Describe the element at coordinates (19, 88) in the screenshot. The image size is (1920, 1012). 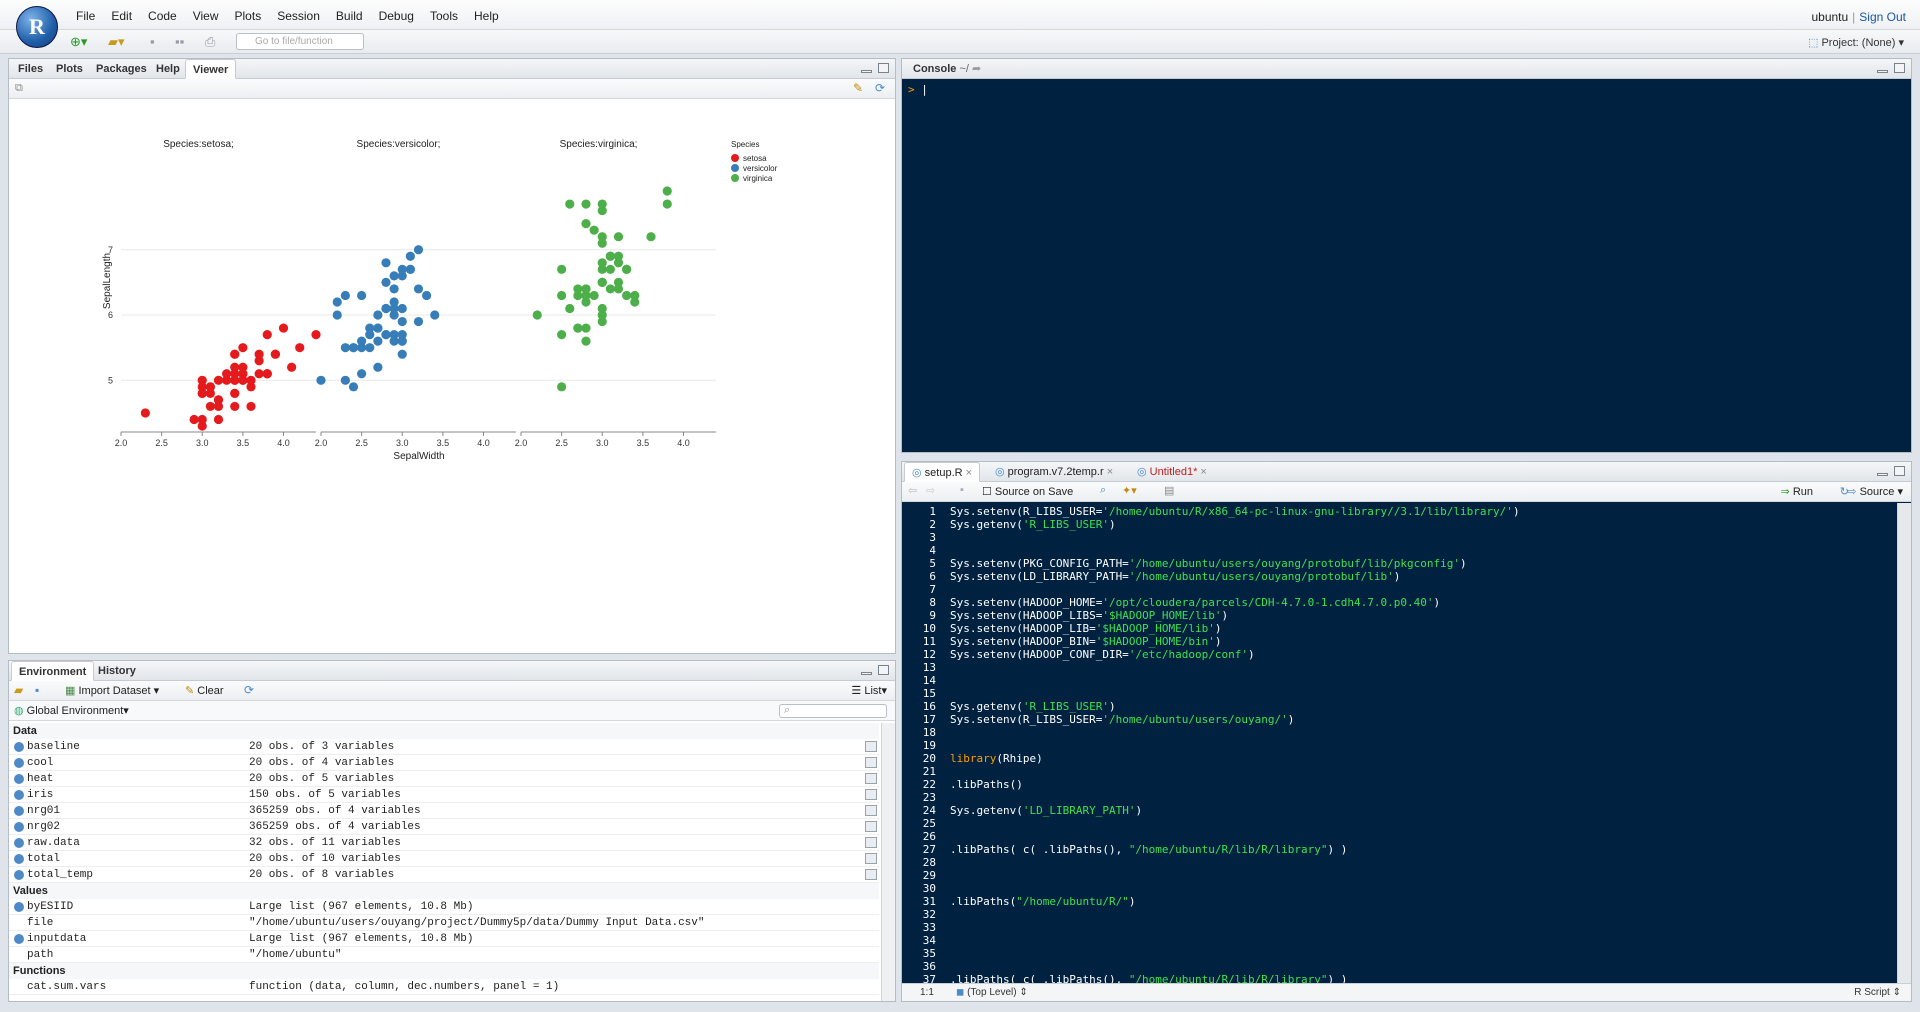
I see `export-icon: ⧉` at that location.